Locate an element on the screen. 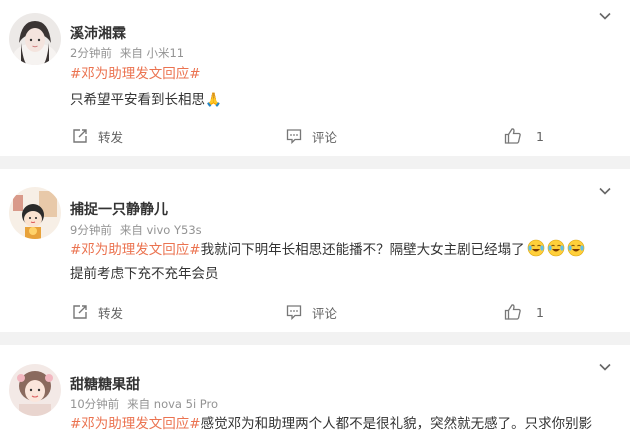 Image resolution: width=630 pixels, height=436 pixels. post-time: 10分钟前 is located at coordinates (95, 404).